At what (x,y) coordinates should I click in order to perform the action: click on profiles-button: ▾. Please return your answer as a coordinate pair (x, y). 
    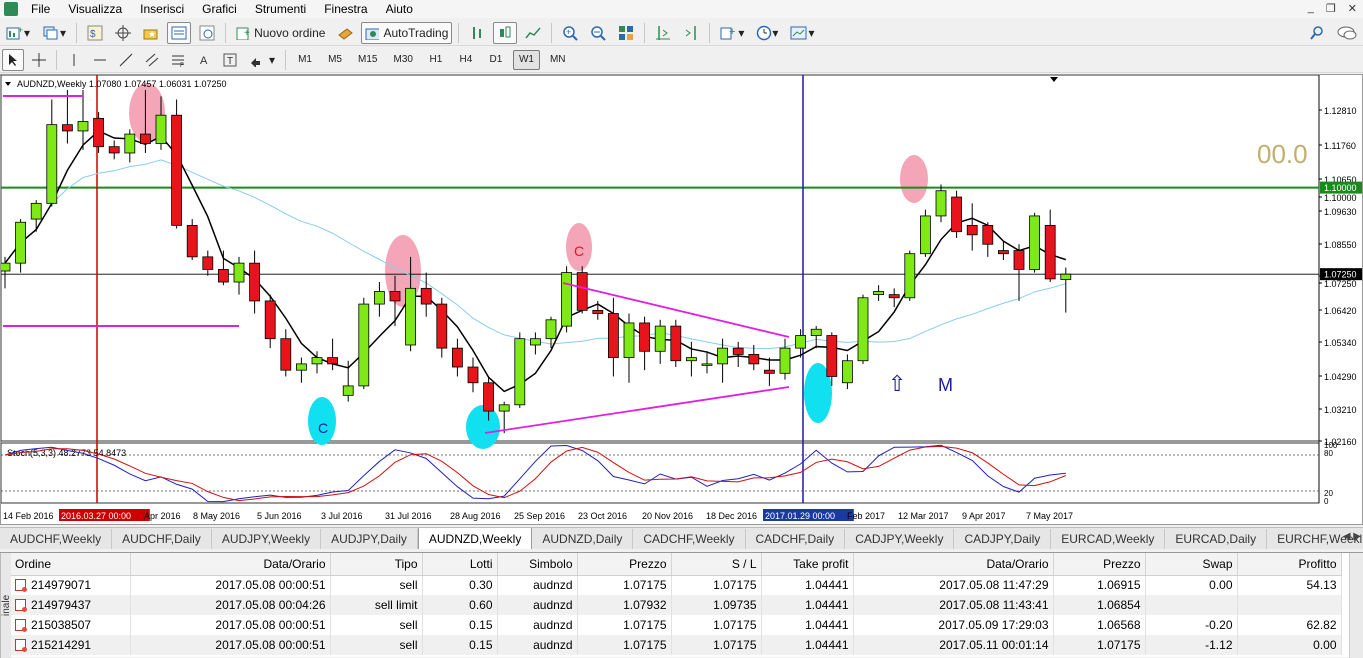
    Looking at the image, I should click on (54, 33).